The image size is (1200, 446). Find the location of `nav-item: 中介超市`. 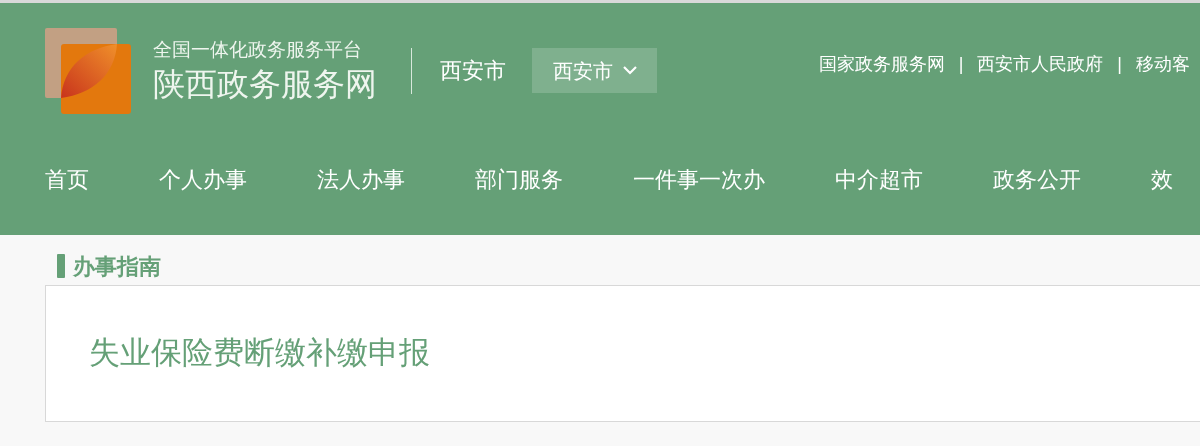

nav-item: 中介超市 is located at coordinates (879, 179).